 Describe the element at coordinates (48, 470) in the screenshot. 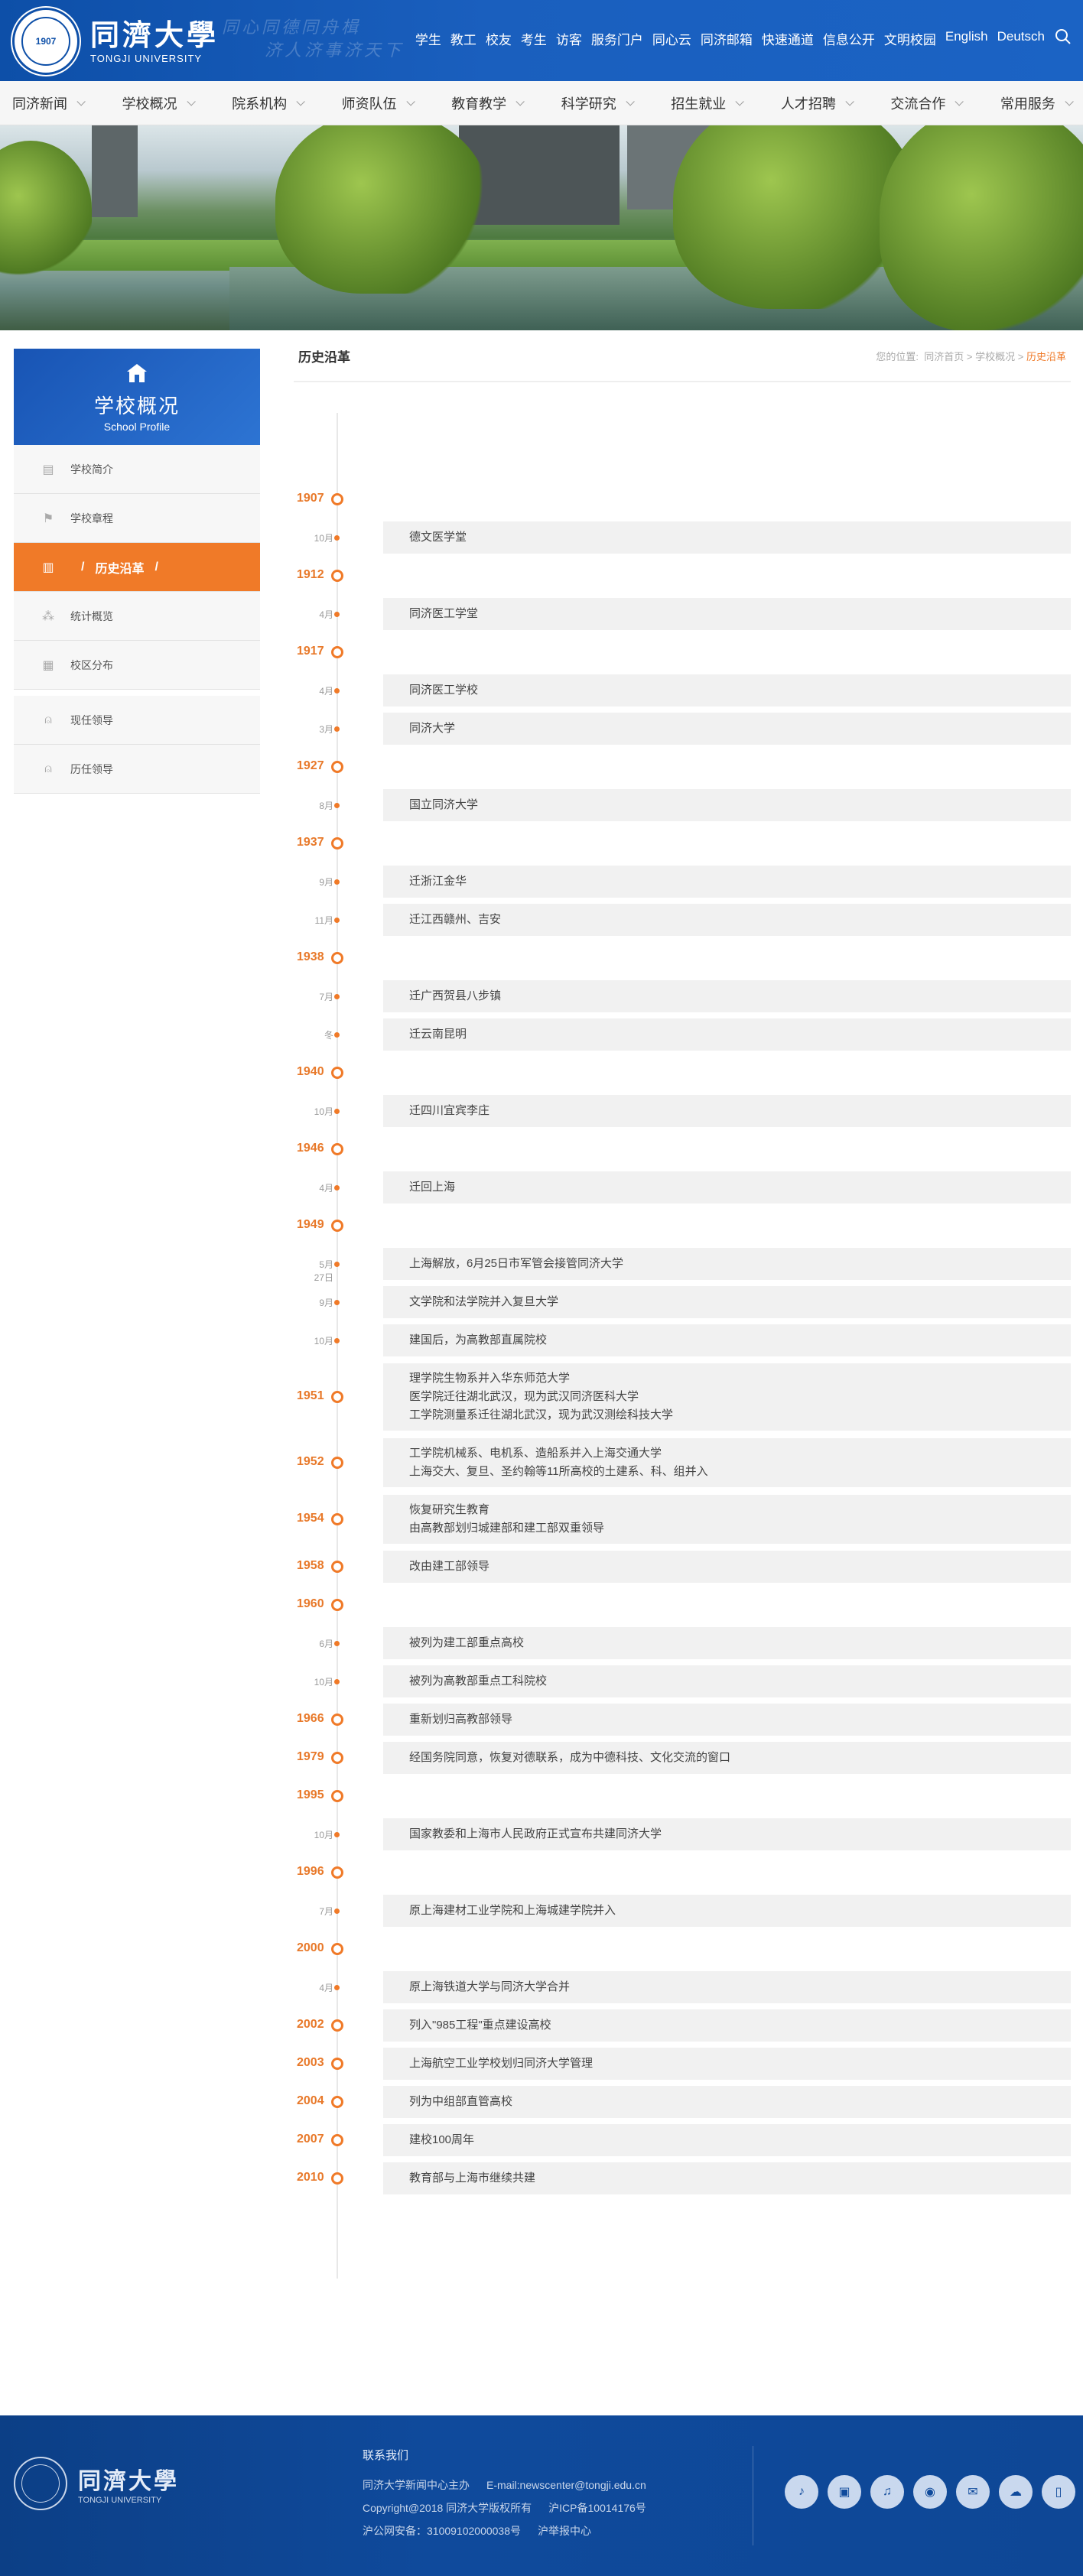

I see `document-icon: ▤` at that location.